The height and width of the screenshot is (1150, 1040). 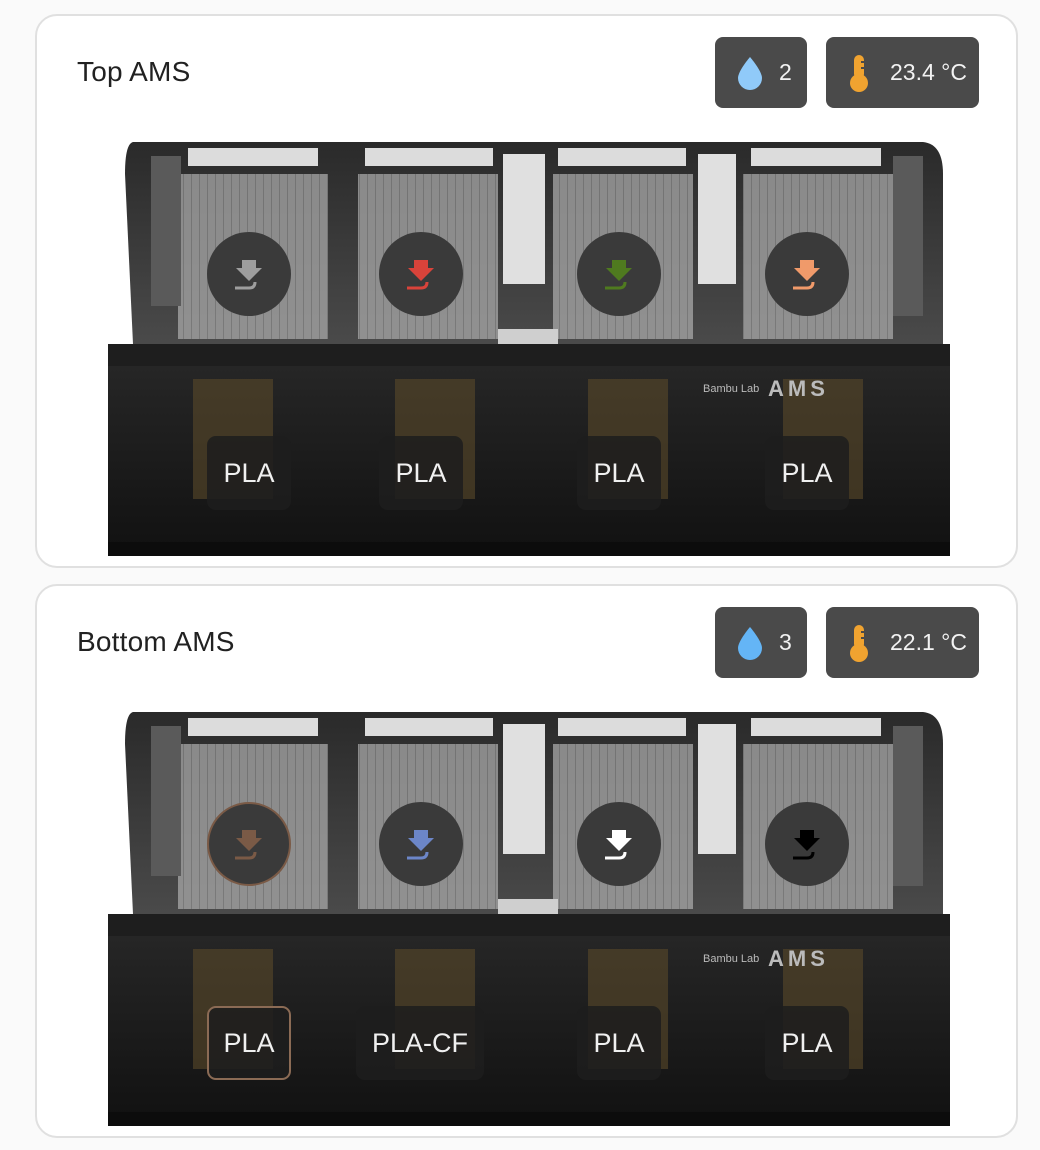 What do you see at coordinates (785, 642) in the screenshot?
I see `humidity-value: 3` at bounding box center [785, 642].